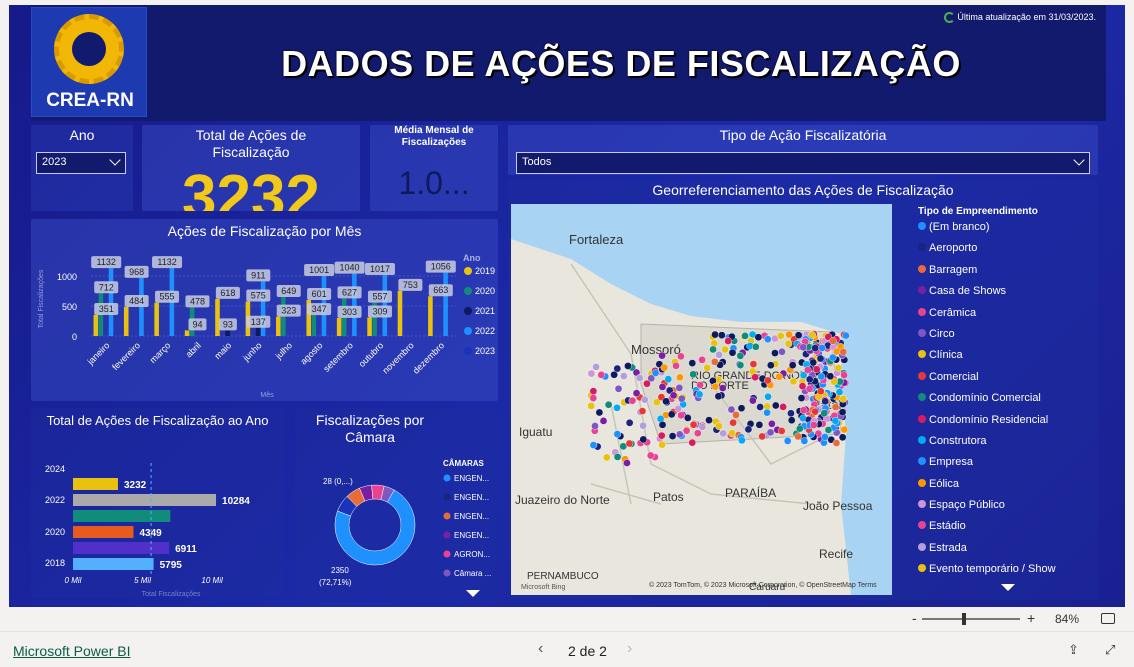  Describe the element at coordinates (98, 353) in the screenshot. I see `x-tick-label: janeiro` at that location.